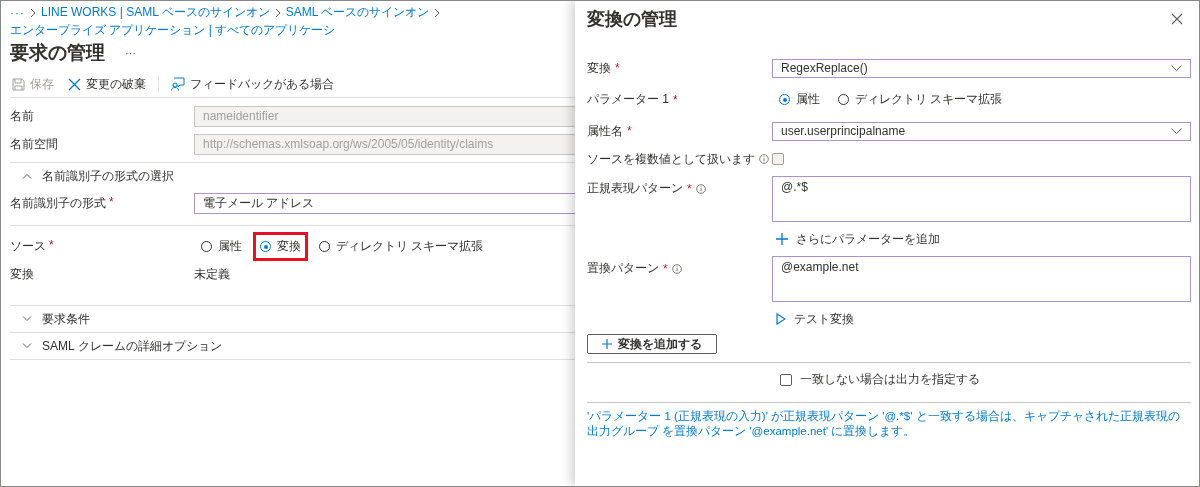 The width and height of the screenshot is (1200, 487). Describe the element at coordinates (28, 246) in the screenshot. I see `field-label: ソース` at that location.